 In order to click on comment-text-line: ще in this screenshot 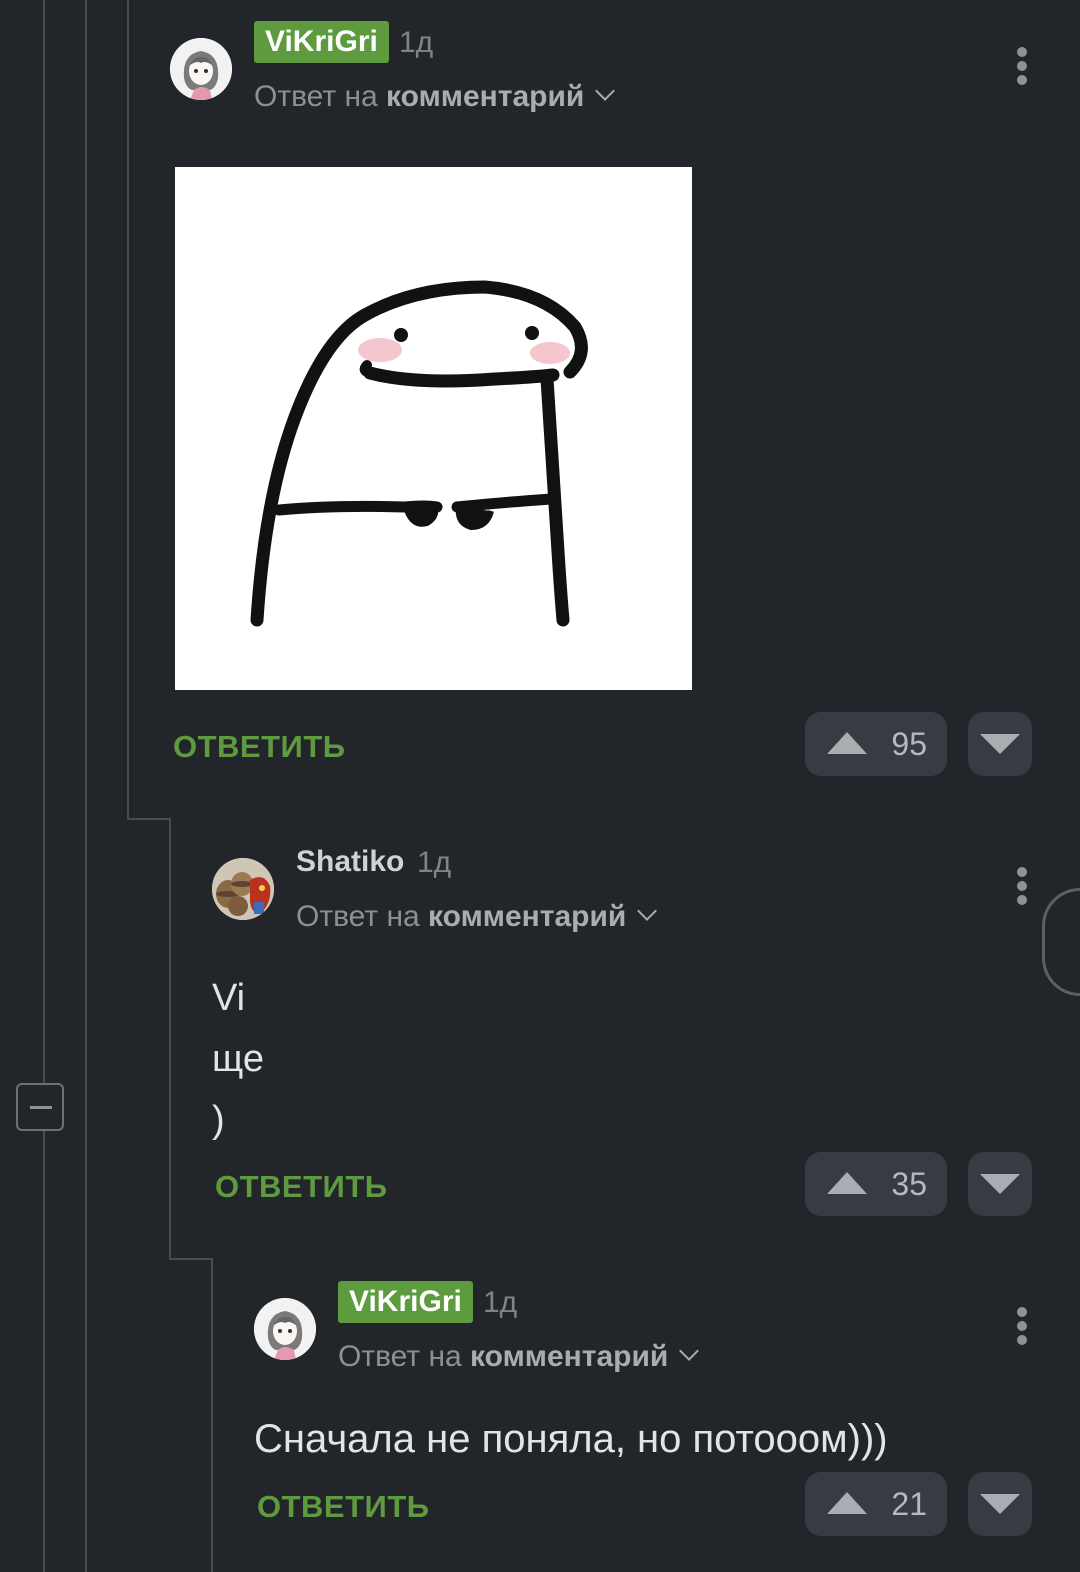, I will do `click(238, 1059)`.